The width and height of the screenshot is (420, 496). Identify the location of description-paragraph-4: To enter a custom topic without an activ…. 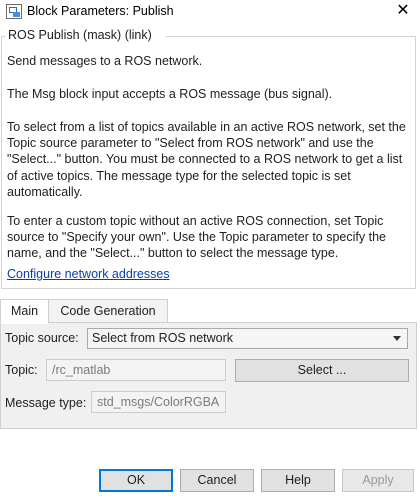
(196, 237).